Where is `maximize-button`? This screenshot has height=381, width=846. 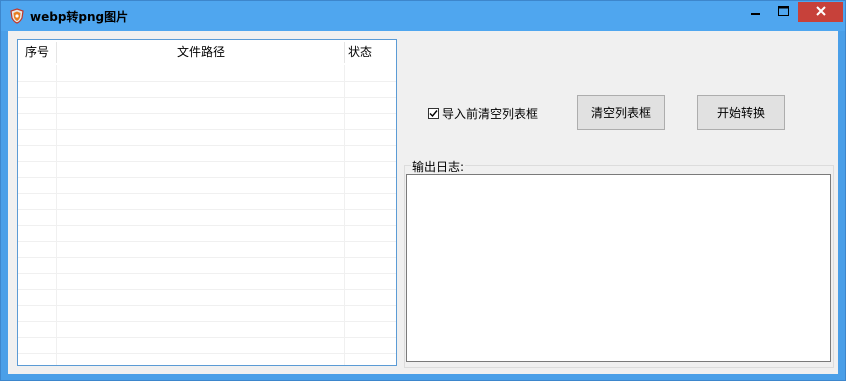
maximize-button is located at coordinates (783, 12).